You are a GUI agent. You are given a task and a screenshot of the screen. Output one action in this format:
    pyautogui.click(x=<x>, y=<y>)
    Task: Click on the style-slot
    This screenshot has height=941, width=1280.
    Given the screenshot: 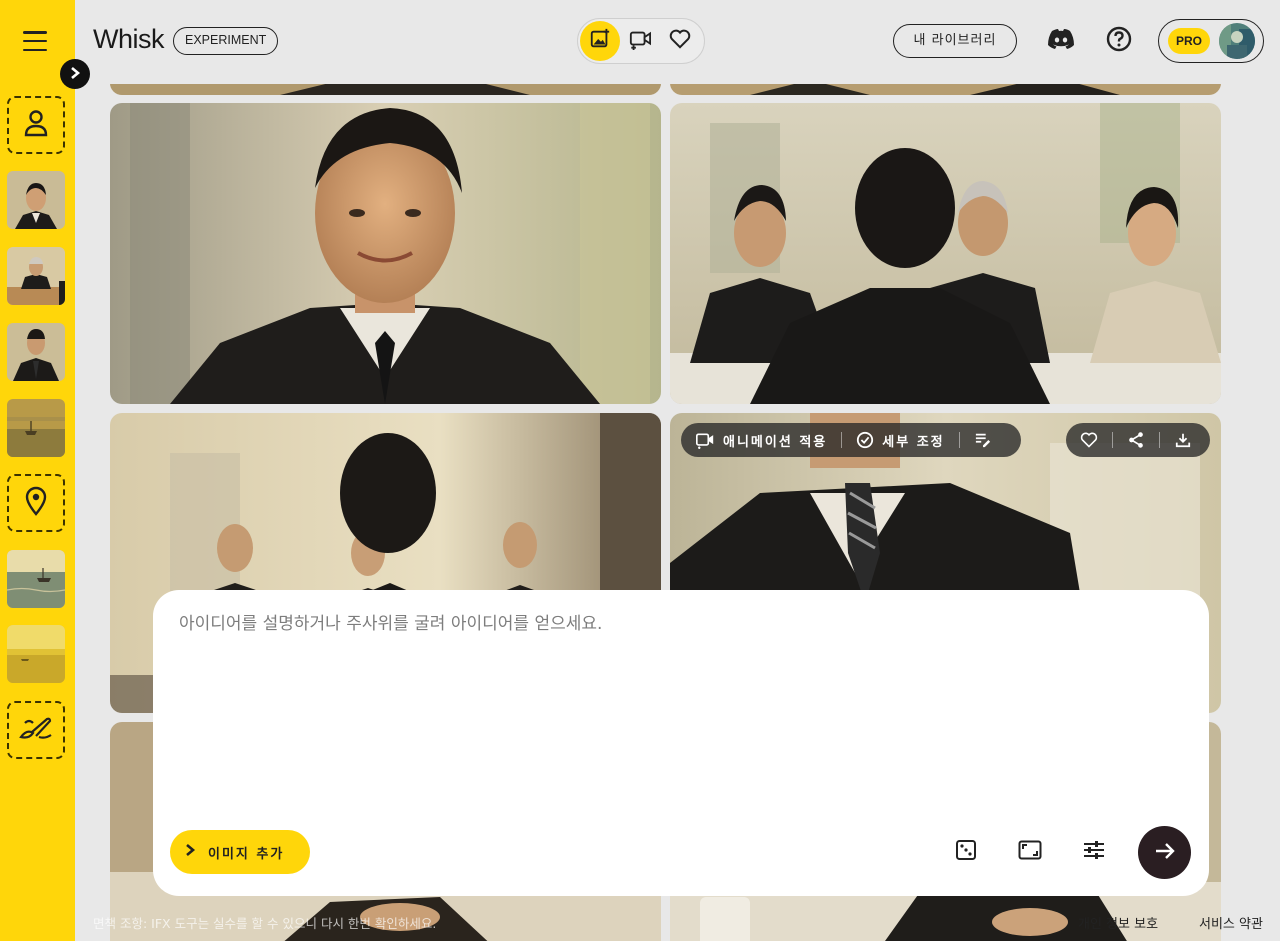 What is the action you would take?
    pyautogui.click(x=36, y=730)
    